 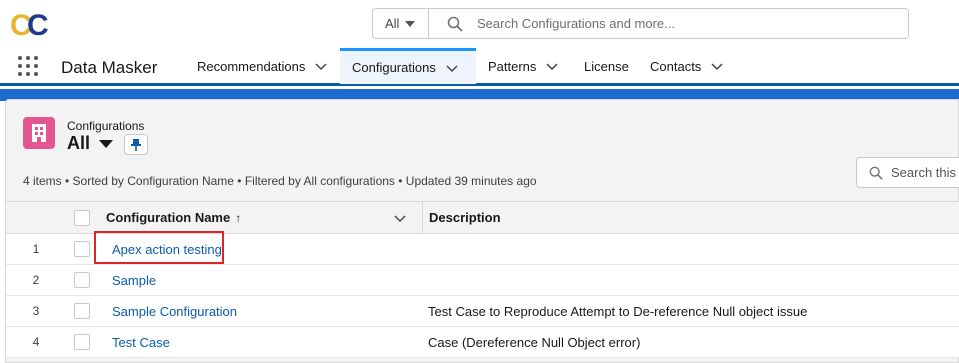 I want to click on object-label: Configurations, so click(x=106, y=126).